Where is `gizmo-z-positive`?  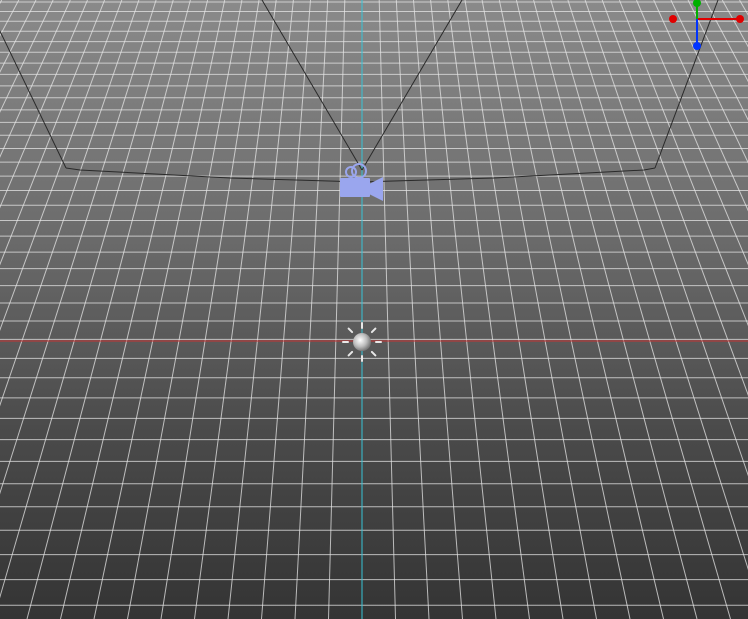 gizmo-z-positive is located at coordinates (697, 46).